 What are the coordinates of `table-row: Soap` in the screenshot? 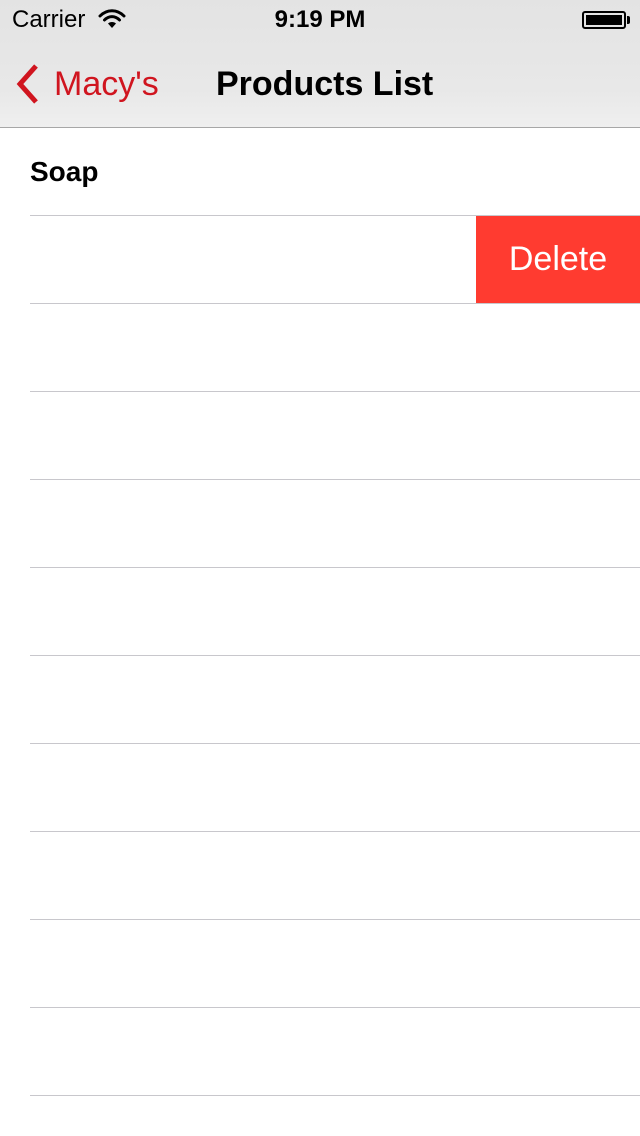 It's located at (320, 172).